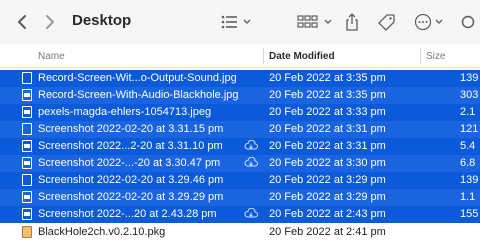 The image size is (480, 240). I want to click on column-size: Size, so click(435, 56).